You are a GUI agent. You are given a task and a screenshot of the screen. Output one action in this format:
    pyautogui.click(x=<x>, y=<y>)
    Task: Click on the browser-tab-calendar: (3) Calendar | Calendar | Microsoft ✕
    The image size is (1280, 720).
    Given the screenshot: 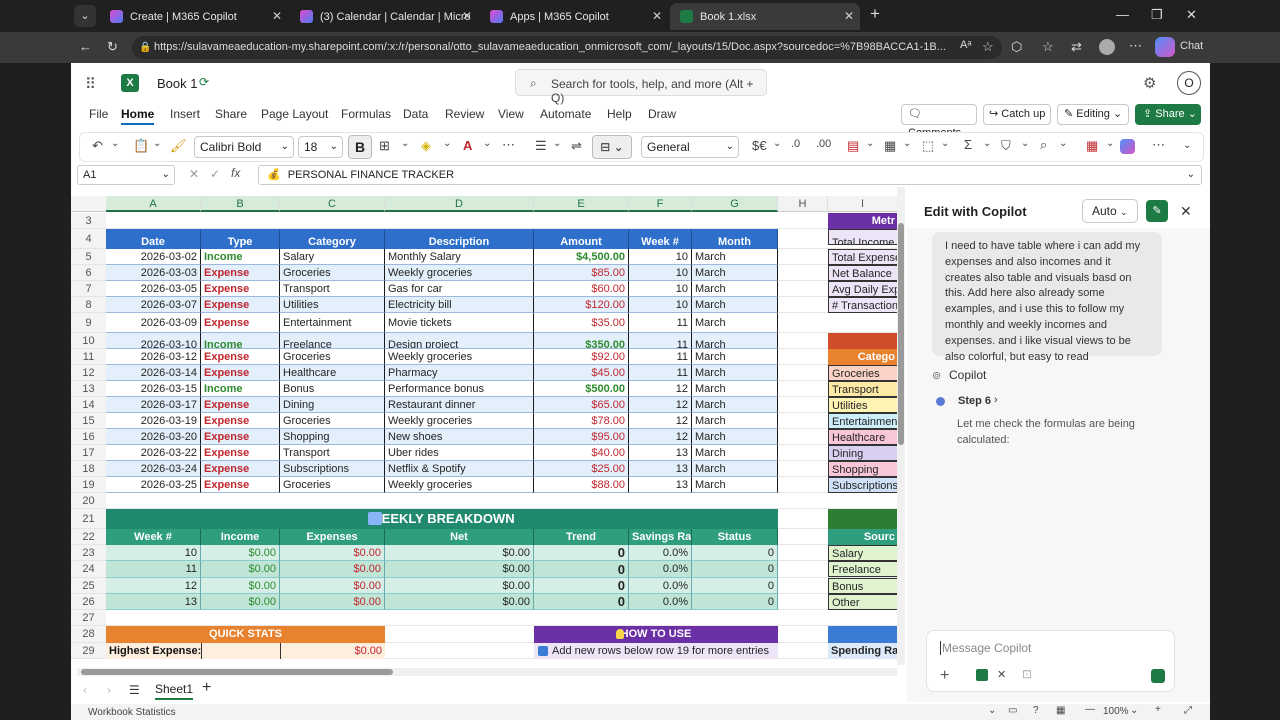 What is the action you would take?
    pyautogui.click(x=384, y=16)
    